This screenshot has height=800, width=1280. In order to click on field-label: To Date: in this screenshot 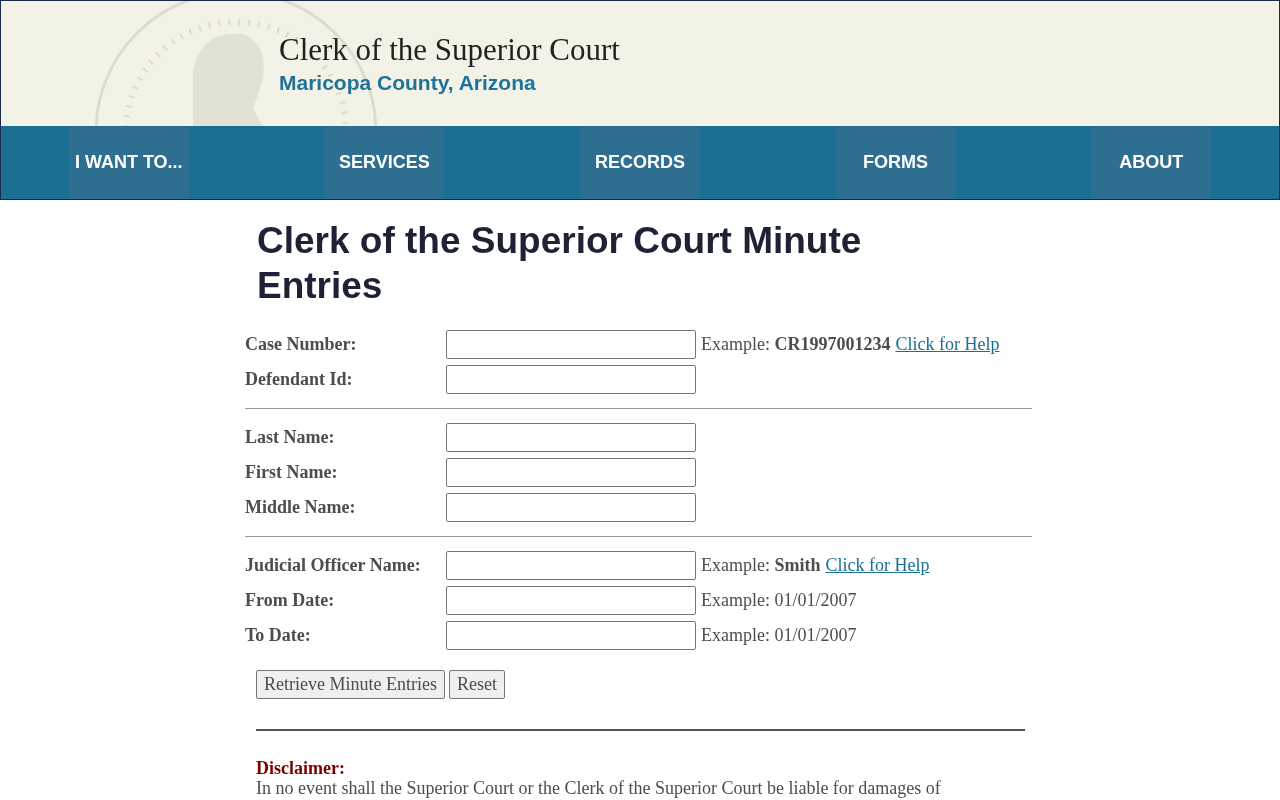, I will do `click(278, 635)`.